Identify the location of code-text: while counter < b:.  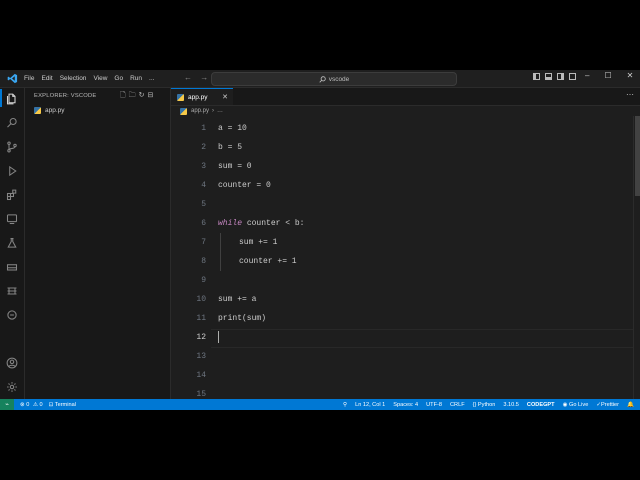
(261, 223).